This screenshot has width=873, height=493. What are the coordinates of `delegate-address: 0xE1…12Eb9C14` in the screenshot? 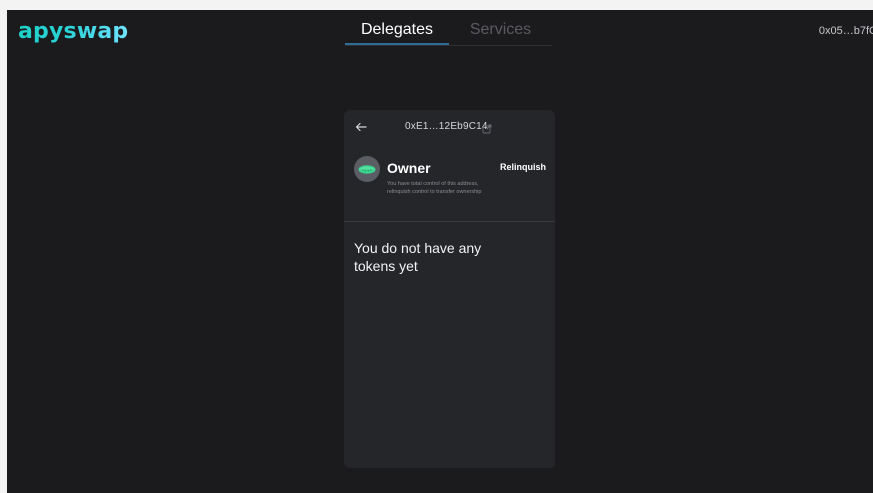 It's located at (446, 126).